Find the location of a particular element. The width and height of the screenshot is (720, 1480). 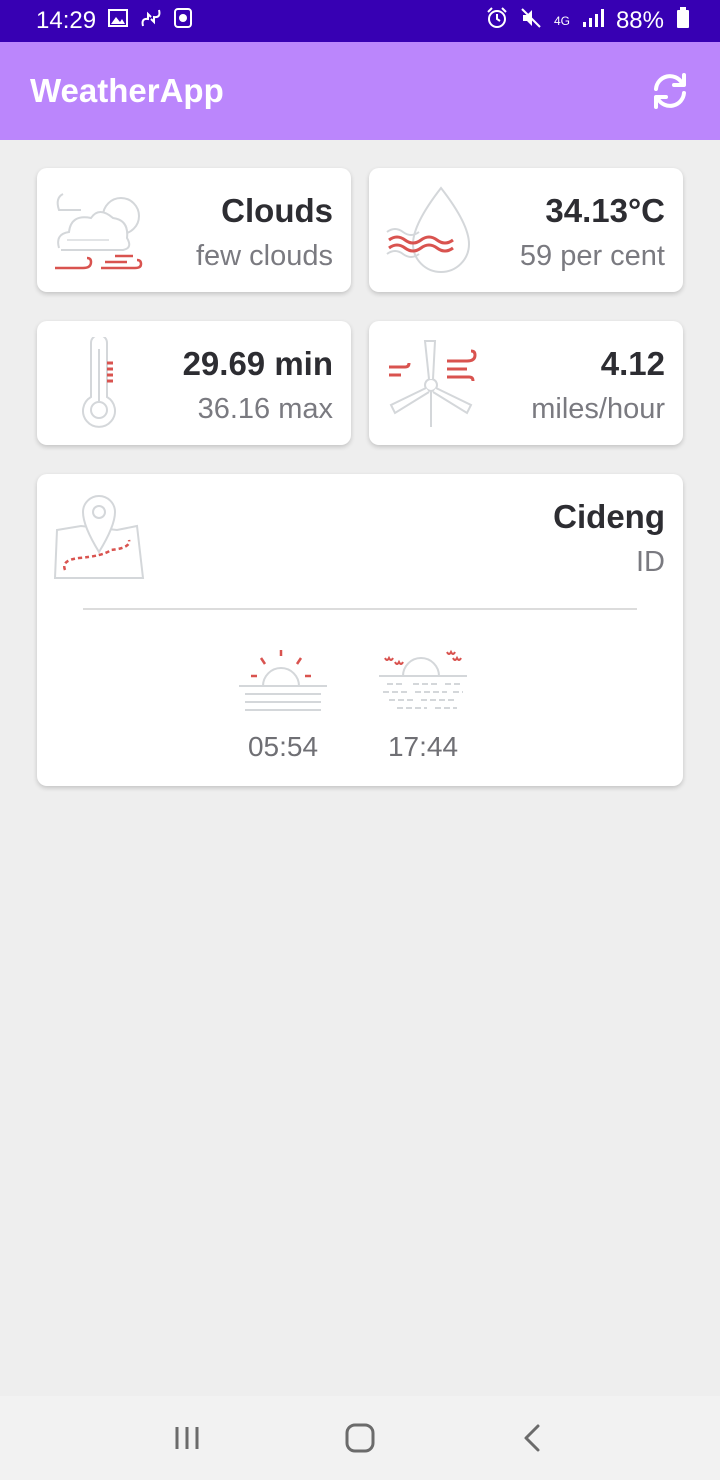

sunrise-icon is located at coordinates (283, 680).